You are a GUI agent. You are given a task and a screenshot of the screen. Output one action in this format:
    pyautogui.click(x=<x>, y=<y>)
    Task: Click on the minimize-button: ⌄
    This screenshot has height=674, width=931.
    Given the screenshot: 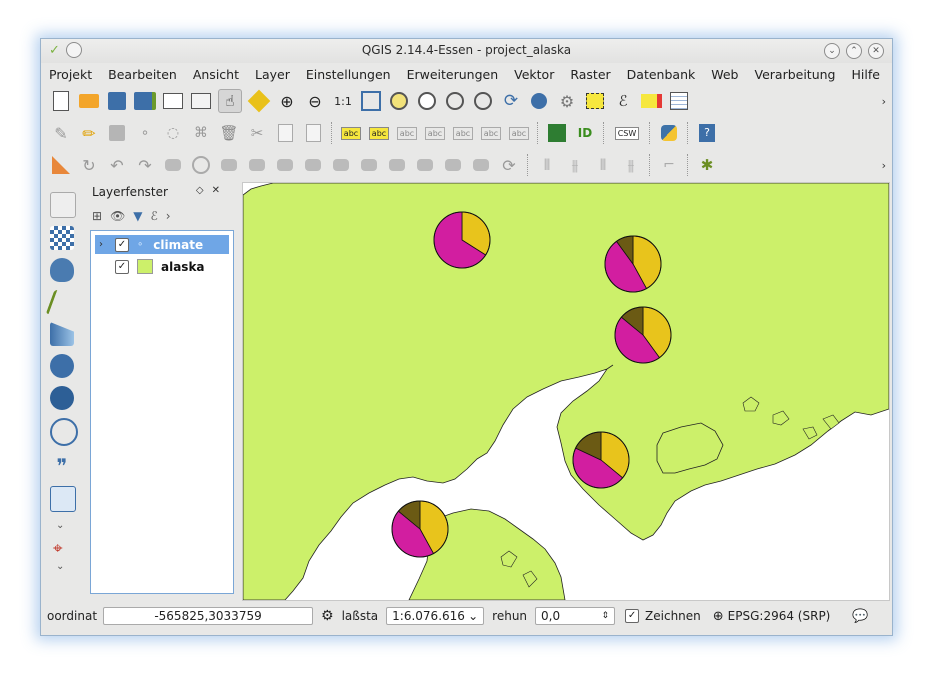 What is the action you would take?
    pyautogui.click(x=832, y=51)
    